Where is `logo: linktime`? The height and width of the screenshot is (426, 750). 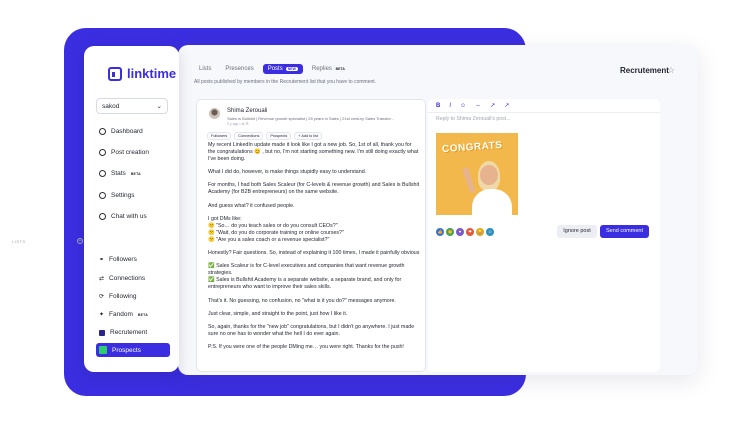 logo: linktime is located at coordinates (142, 73).